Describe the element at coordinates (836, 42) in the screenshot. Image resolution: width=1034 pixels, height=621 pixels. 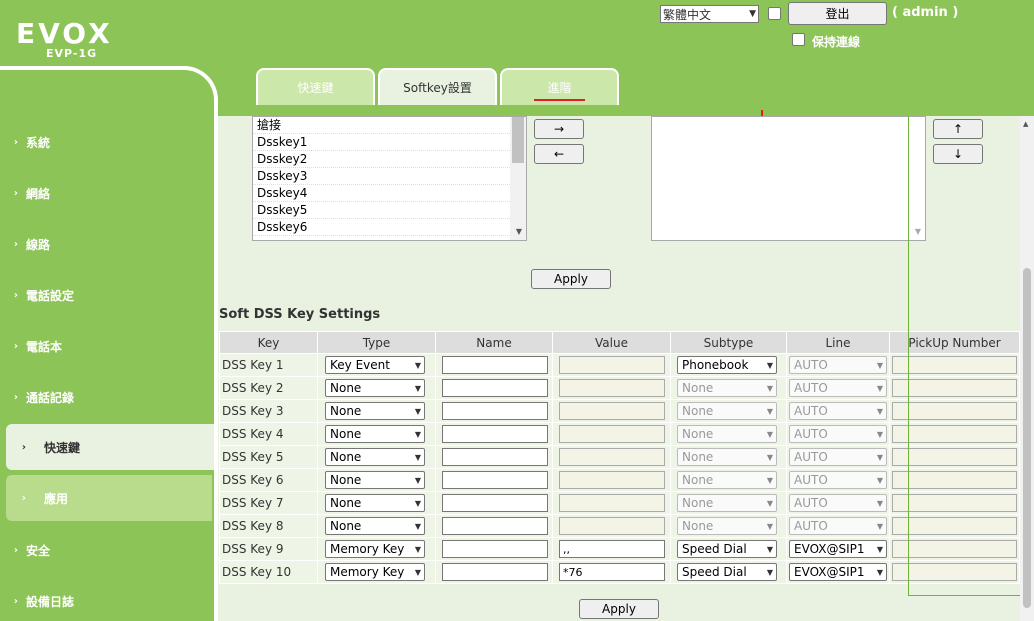
I see `keep-connection-label: 保持連線` at that location.